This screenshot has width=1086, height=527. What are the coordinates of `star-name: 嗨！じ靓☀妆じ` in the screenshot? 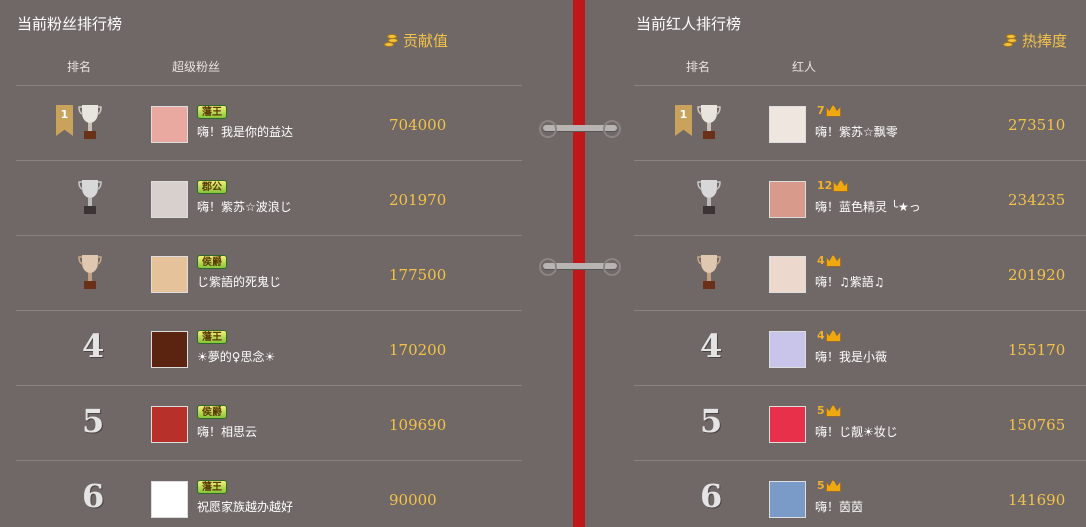 It's located at (856, 431).